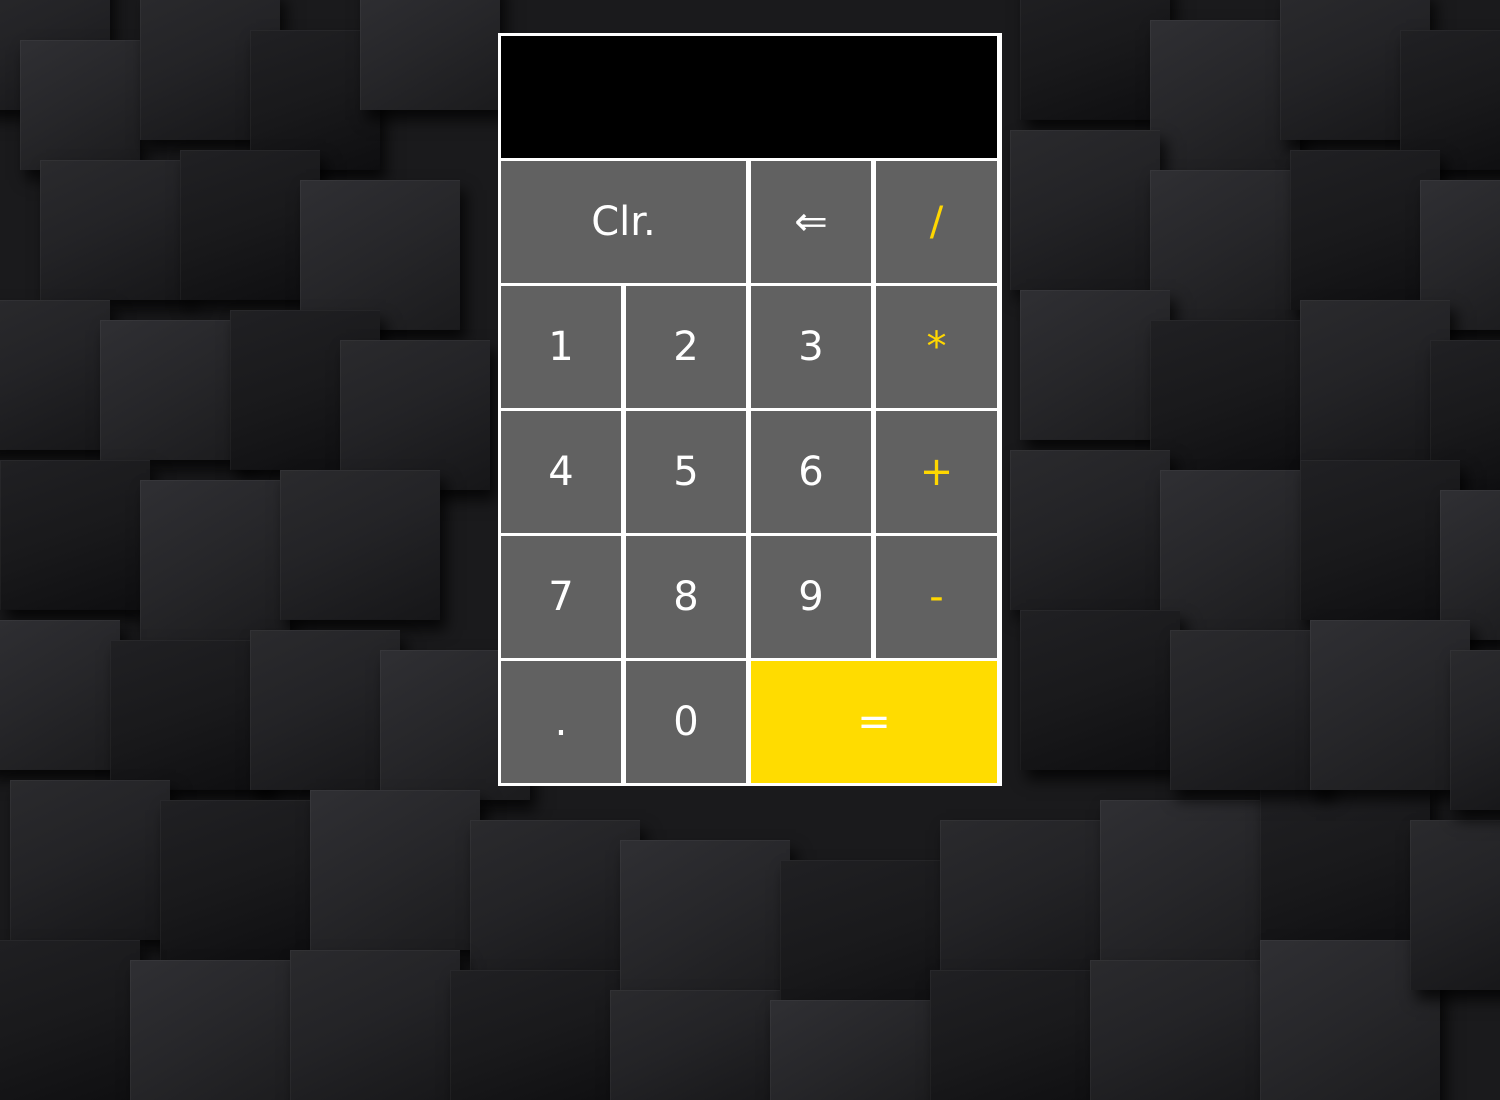  I want to click on digit-8-button: 8, so click(686, 597).